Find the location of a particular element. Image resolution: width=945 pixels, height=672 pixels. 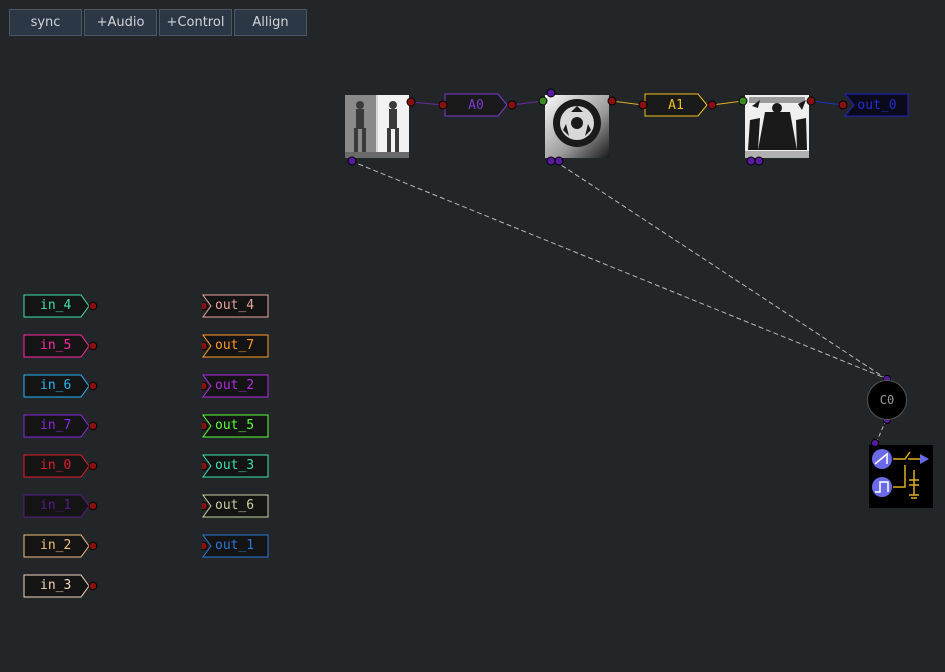

input-tag-in-6: in_6 is located at coordinates (63, 387).